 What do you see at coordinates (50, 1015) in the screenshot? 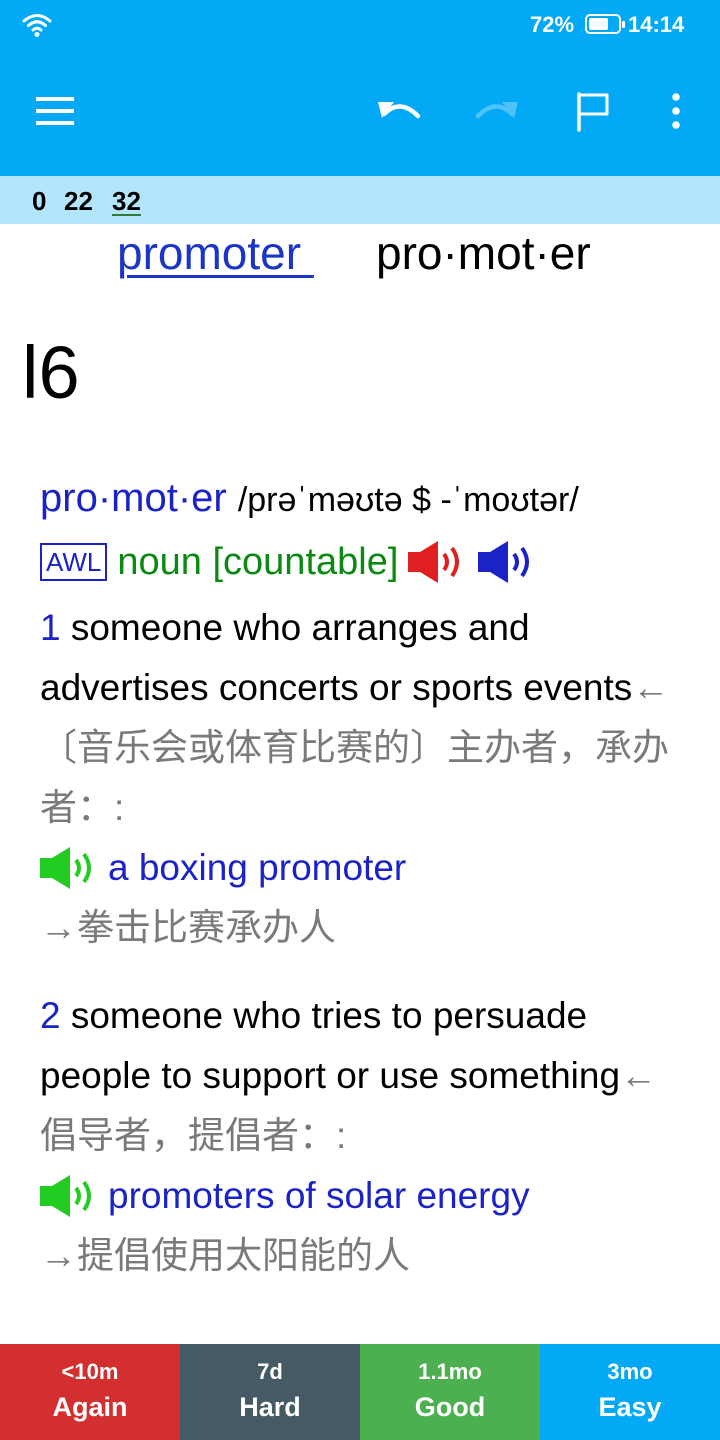
I see `sense-number: 2` at bounding box center [50, 1015].